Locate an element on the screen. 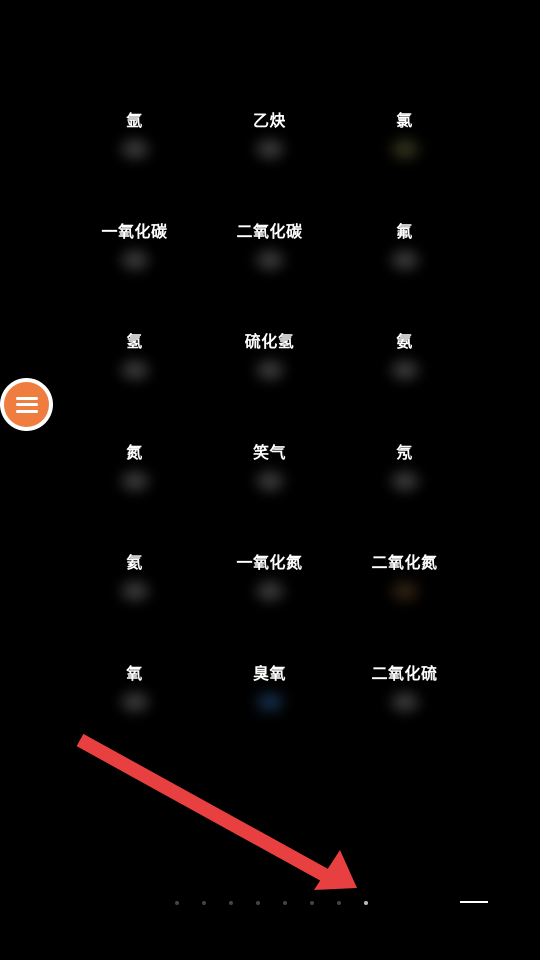 Image resolution: width=540 pixels, height=960 pixels. gas-item: 二氧化碳 is located at coordinates (269, 251).